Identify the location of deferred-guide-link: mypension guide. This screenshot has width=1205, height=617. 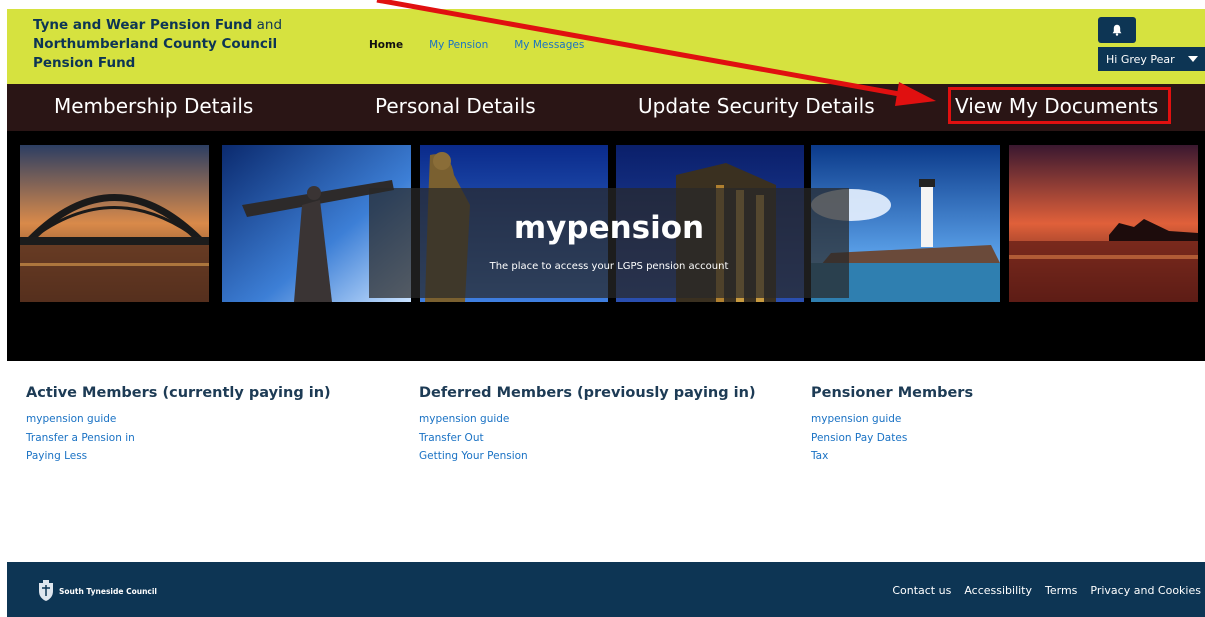
(587, 419).